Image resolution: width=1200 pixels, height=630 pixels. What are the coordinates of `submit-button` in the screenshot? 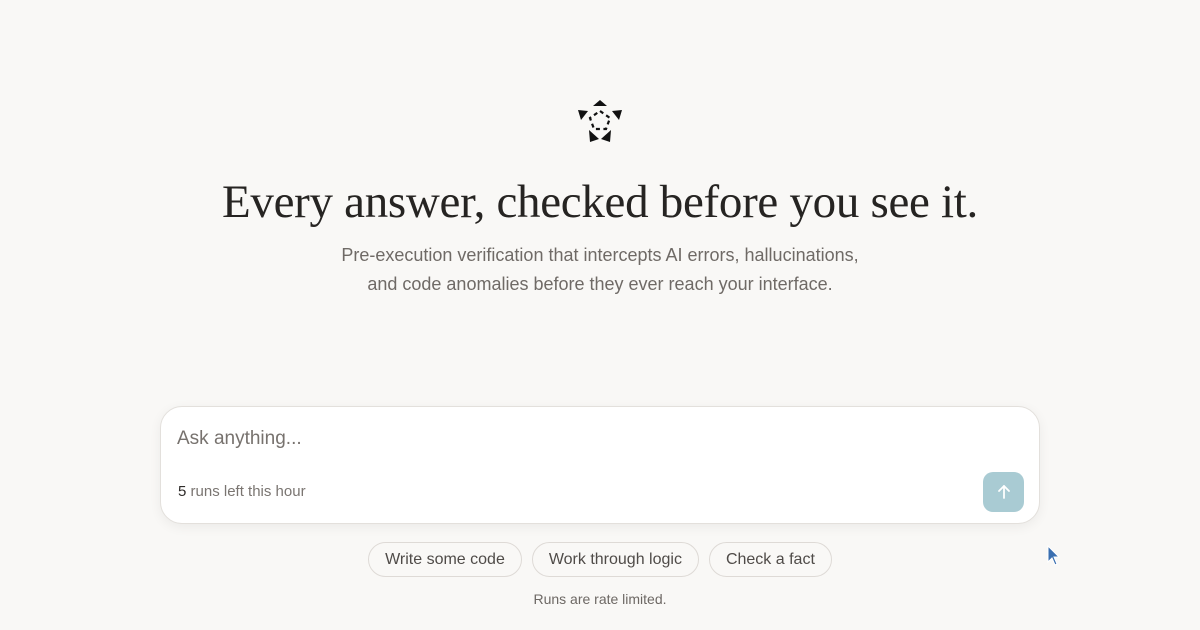 It's located at (1003, 492).